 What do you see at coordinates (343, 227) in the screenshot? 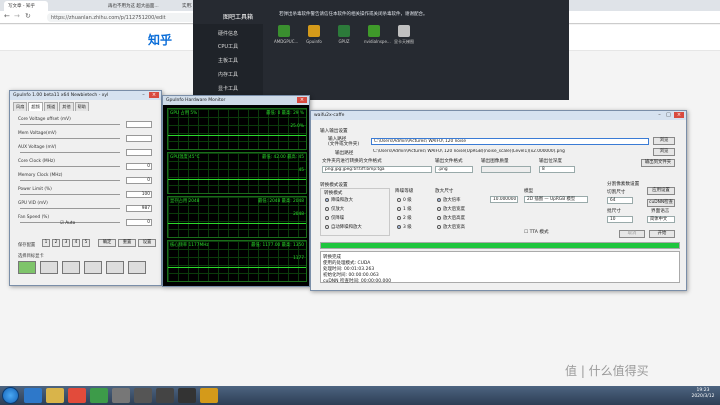
I see `mode-radio: 自动降噪和放大` at bounding box center [343, 227].